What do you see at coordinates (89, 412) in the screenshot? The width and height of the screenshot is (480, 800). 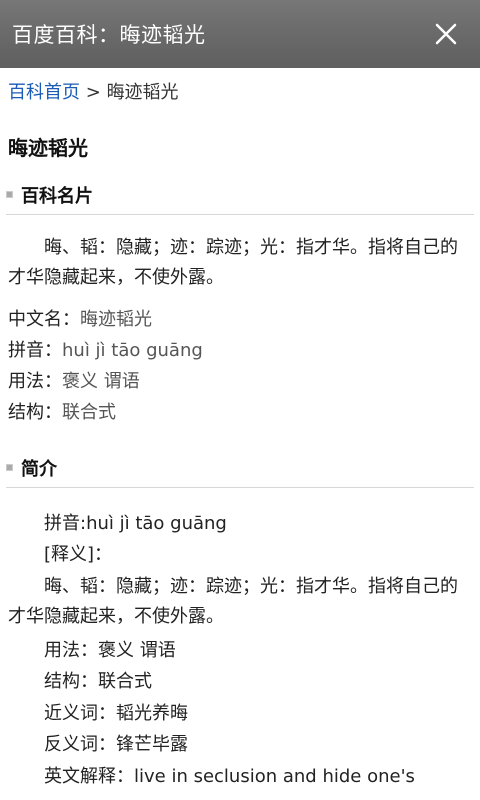 I see `field-value: 联合式` at bounding box center [89, 412].